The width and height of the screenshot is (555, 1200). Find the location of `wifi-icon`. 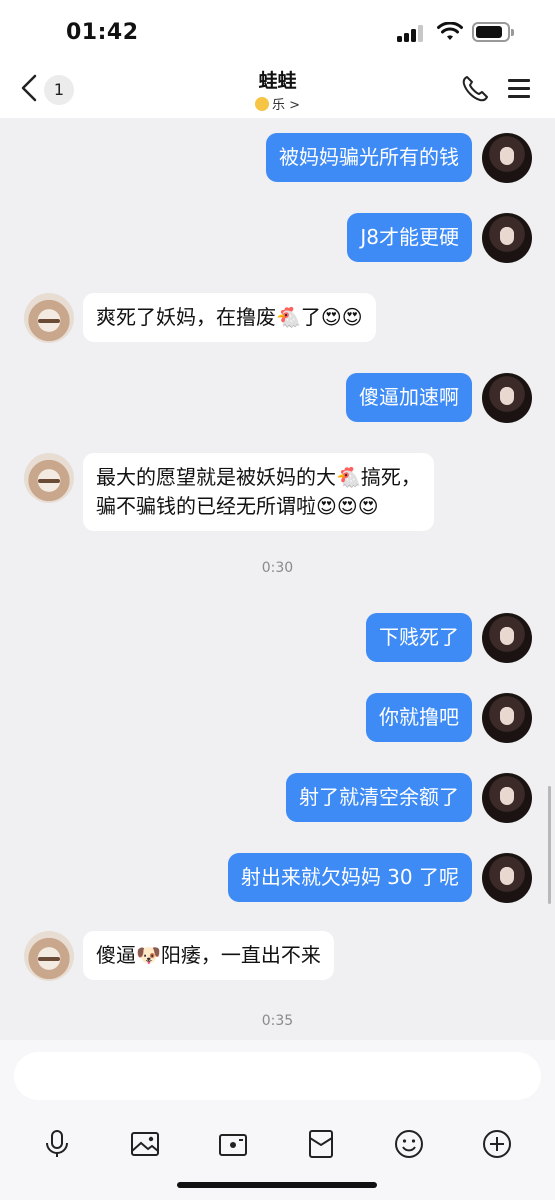

wifi-icon is located at coordinates (450, 31).